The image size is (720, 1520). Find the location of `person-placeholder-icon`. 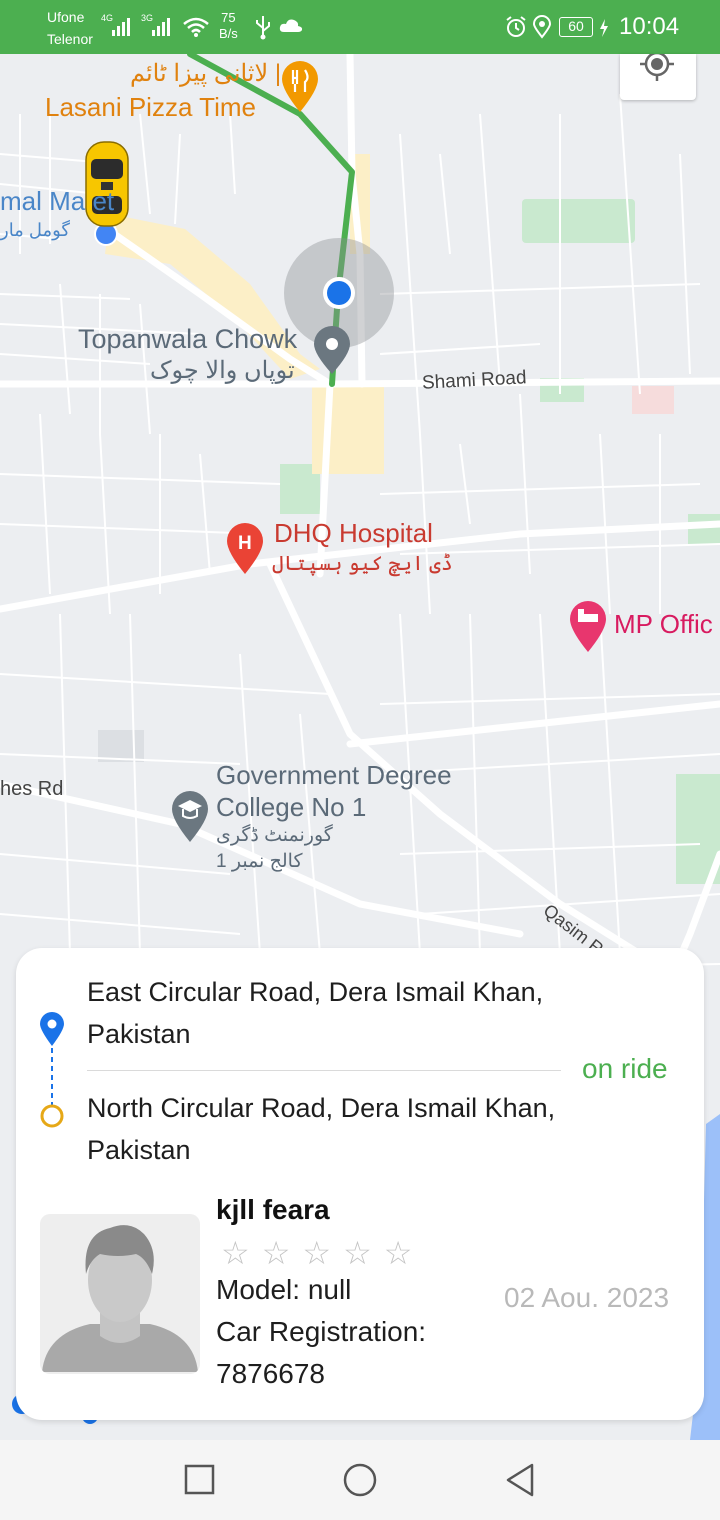

person-placeholder-icon is located at coordinates (120, 1298).